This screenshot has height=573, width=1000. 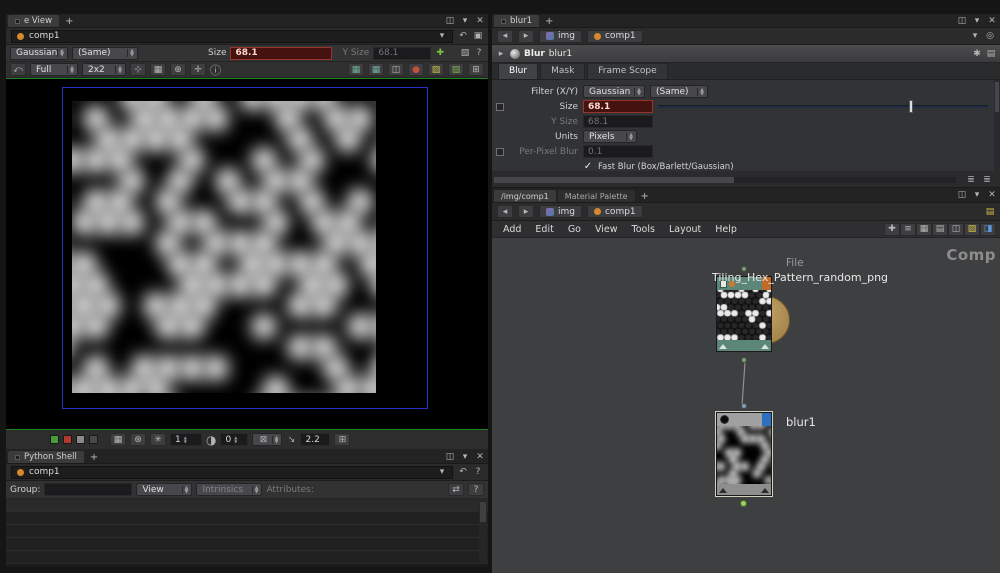 I want to click on back-icon, so click(x=505, y=211).